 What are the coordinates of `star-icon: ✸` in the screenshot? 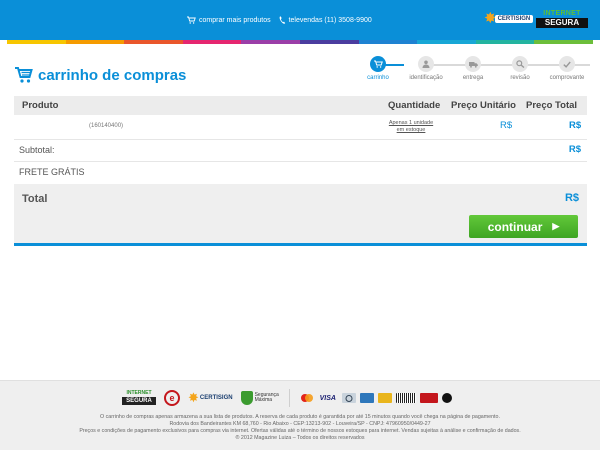 It's located at (193, 397).